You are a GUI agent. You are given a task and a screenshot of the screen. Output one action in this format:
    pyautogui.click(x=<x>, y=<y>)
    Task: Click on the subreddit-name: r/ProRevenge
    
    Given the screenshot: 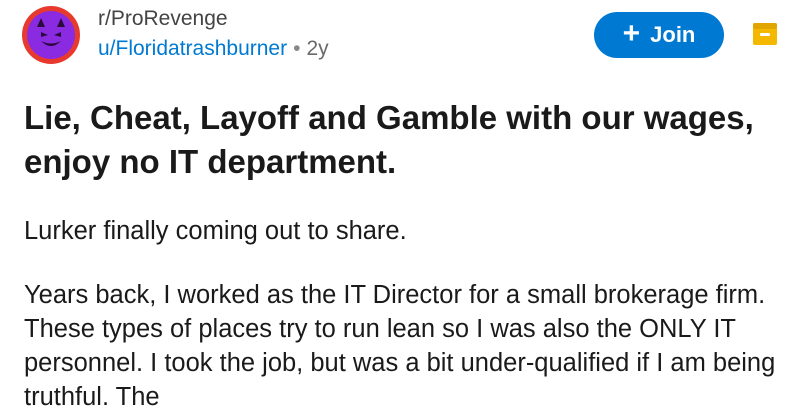 What is the action you would take?
    pyautogui.click(x=213, y=19)
    